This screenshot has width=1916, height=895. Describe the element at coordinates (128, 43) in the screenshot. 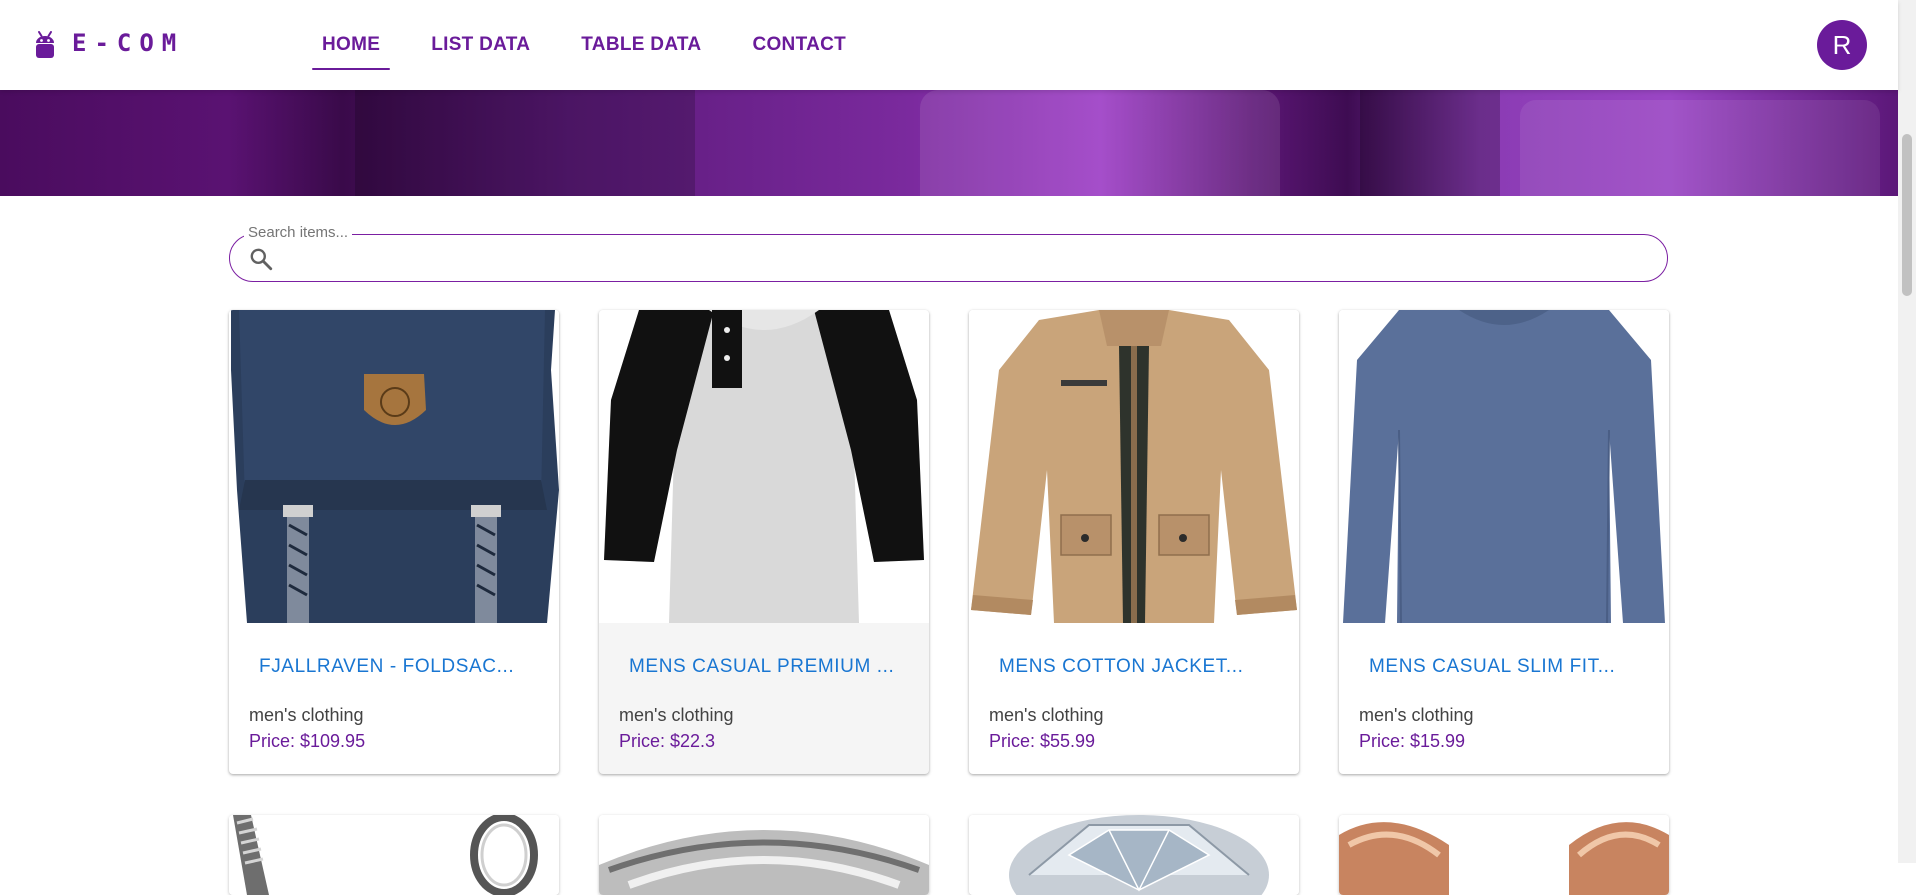

I see `brand-logo-text: E-COM` at that location.